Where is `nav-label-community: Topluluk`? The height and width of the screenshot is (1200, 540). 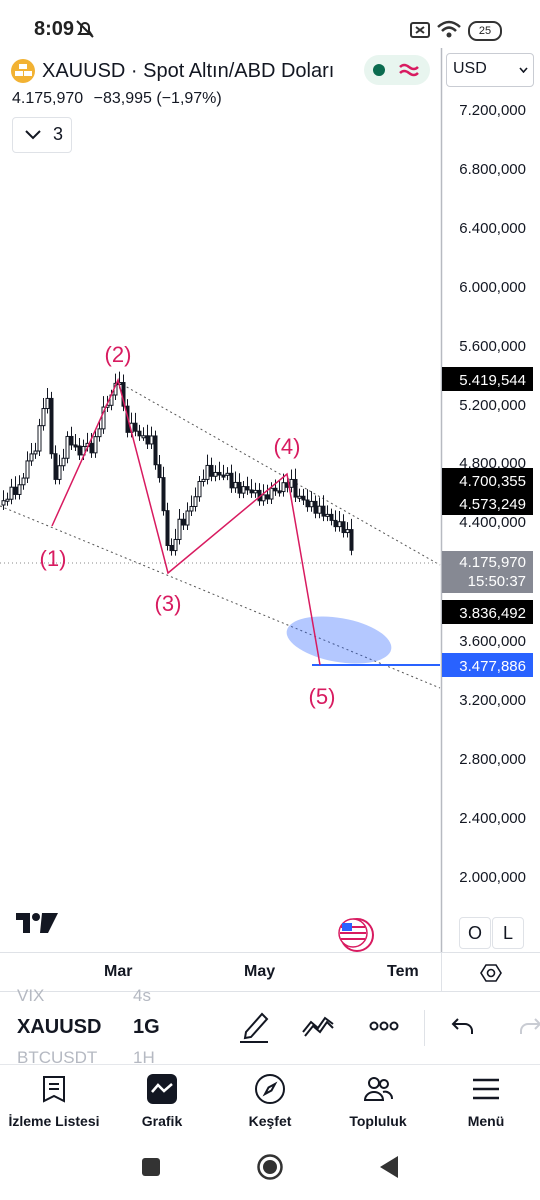
nav-label-community: Topluluk is located at coordinates (378, 1121).